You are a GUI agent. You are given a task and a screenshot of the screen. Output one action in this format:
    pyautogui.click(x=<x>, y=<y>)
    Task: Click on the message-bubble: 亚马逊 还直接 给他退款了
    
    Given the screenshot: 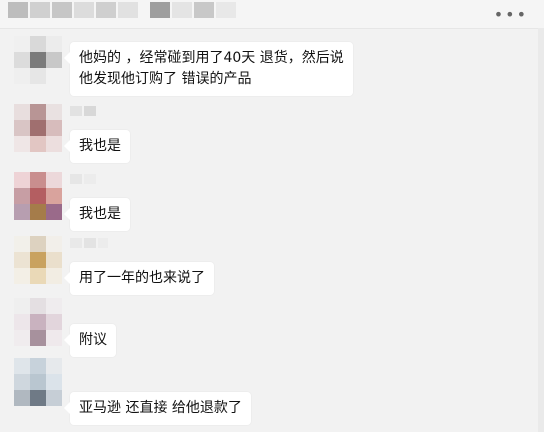 What is the action you would take?
    pyautogui.click(x=157, y=408)
    